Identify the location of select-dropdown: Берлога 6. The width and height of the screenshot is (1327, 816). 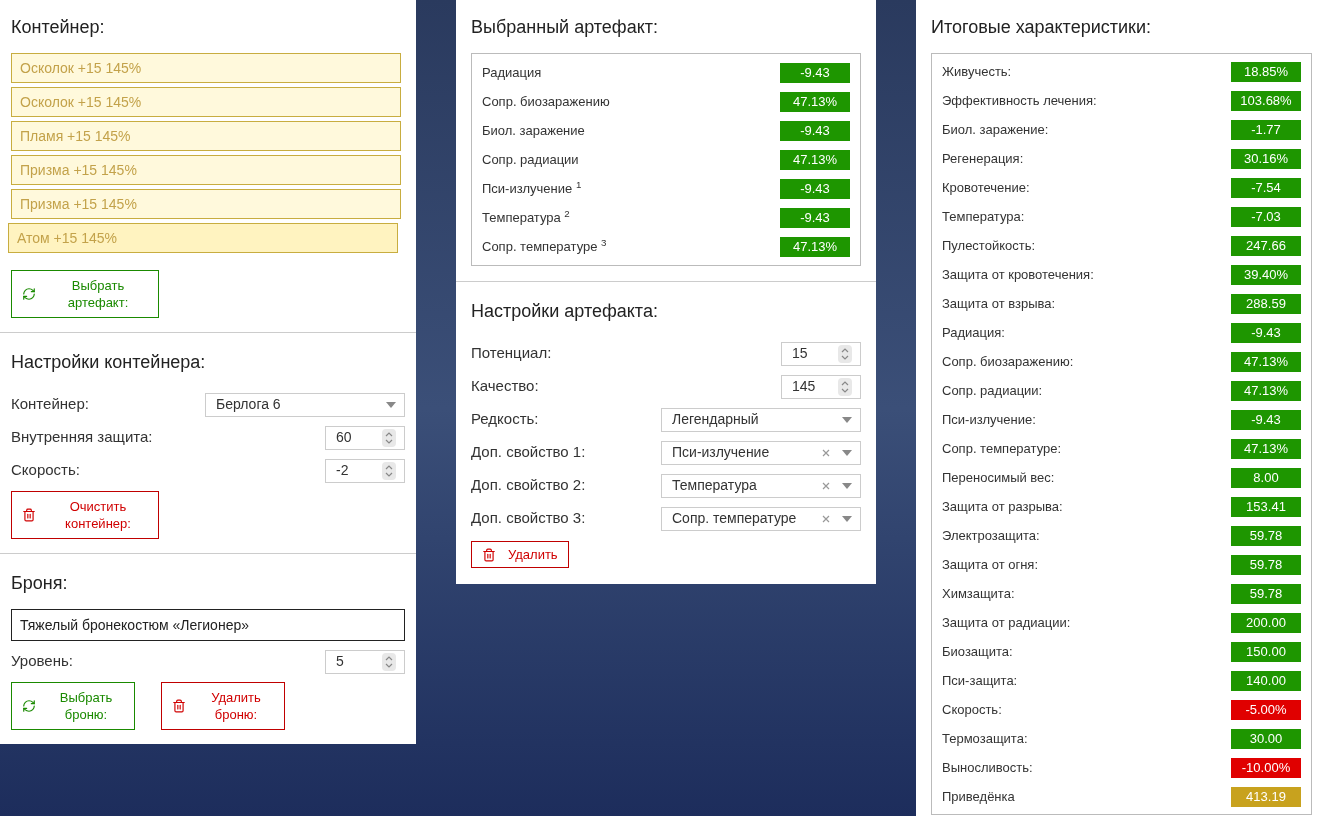
(305, 404).